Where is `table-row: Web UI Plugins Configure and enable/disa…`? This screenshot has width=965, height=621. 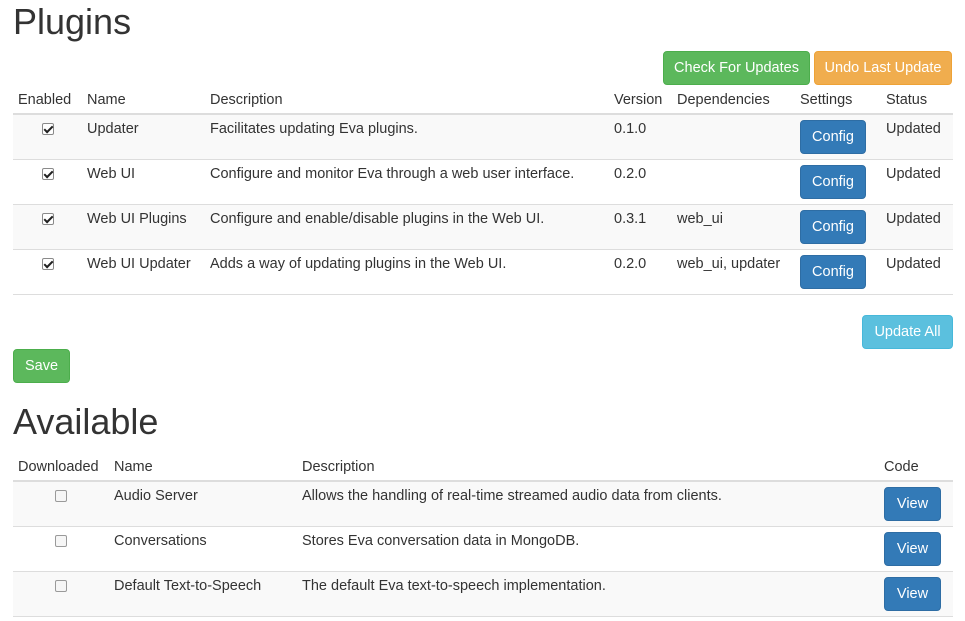
table-row: Web UI Plugins Configure and enable/disa… is located at coordinates (483, 226).